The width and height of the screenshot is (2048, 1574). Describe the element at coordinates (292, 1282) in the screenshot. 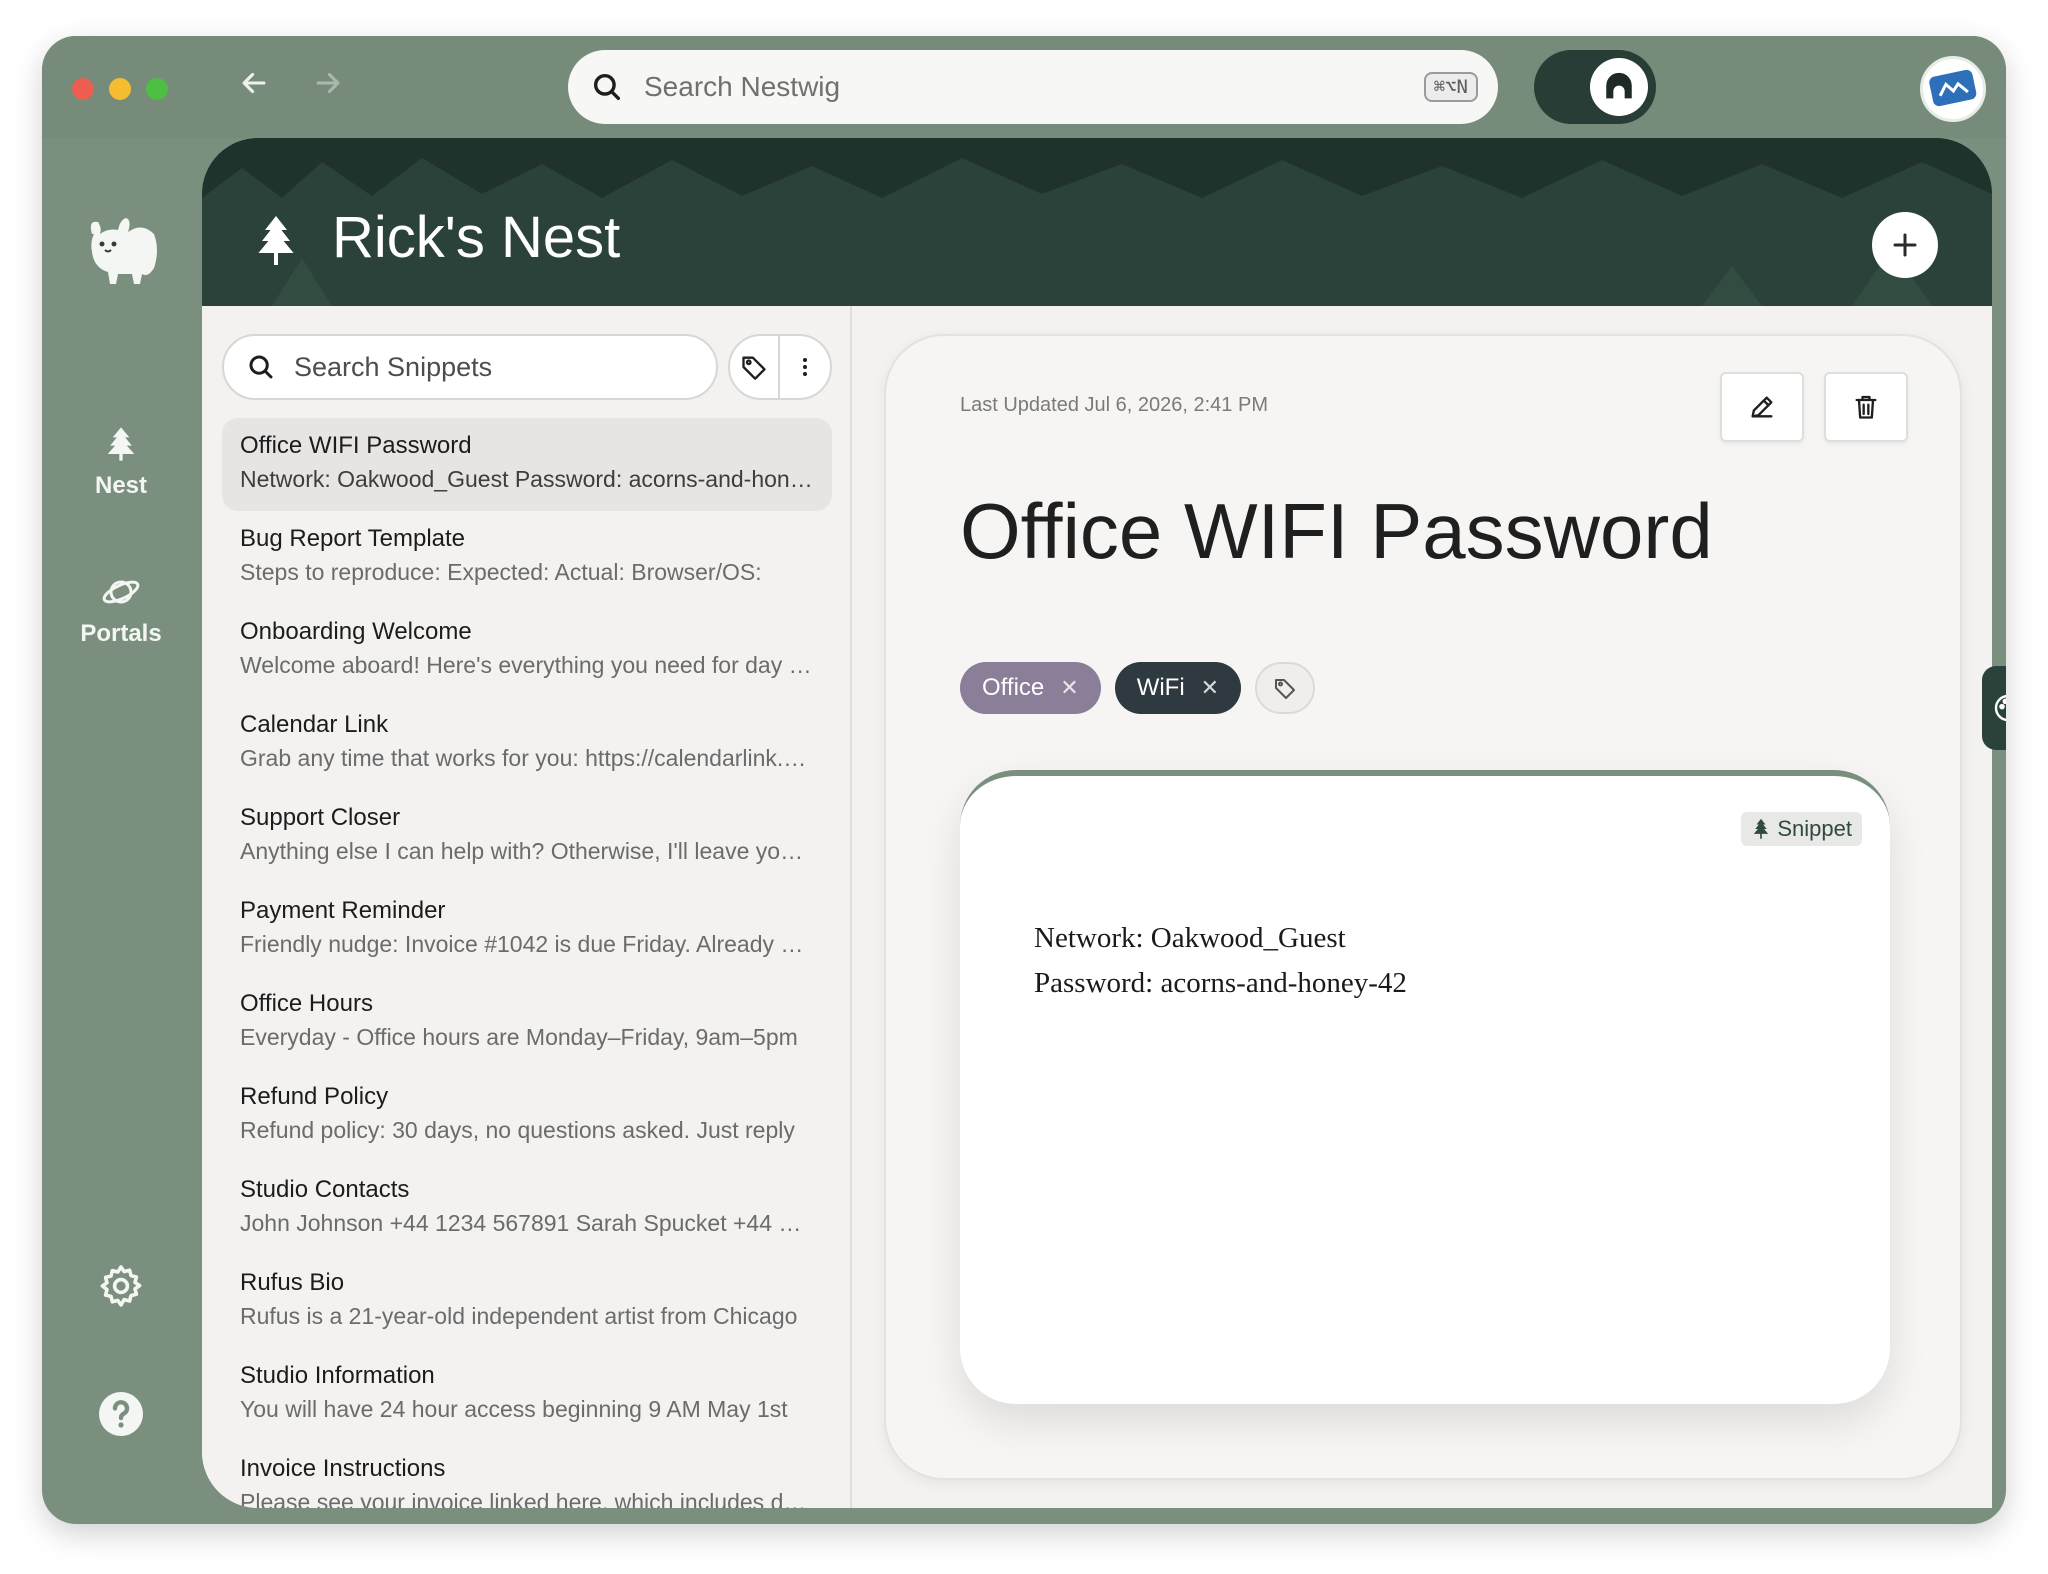

I see `snippet-title: Rufus Bio` at that location.